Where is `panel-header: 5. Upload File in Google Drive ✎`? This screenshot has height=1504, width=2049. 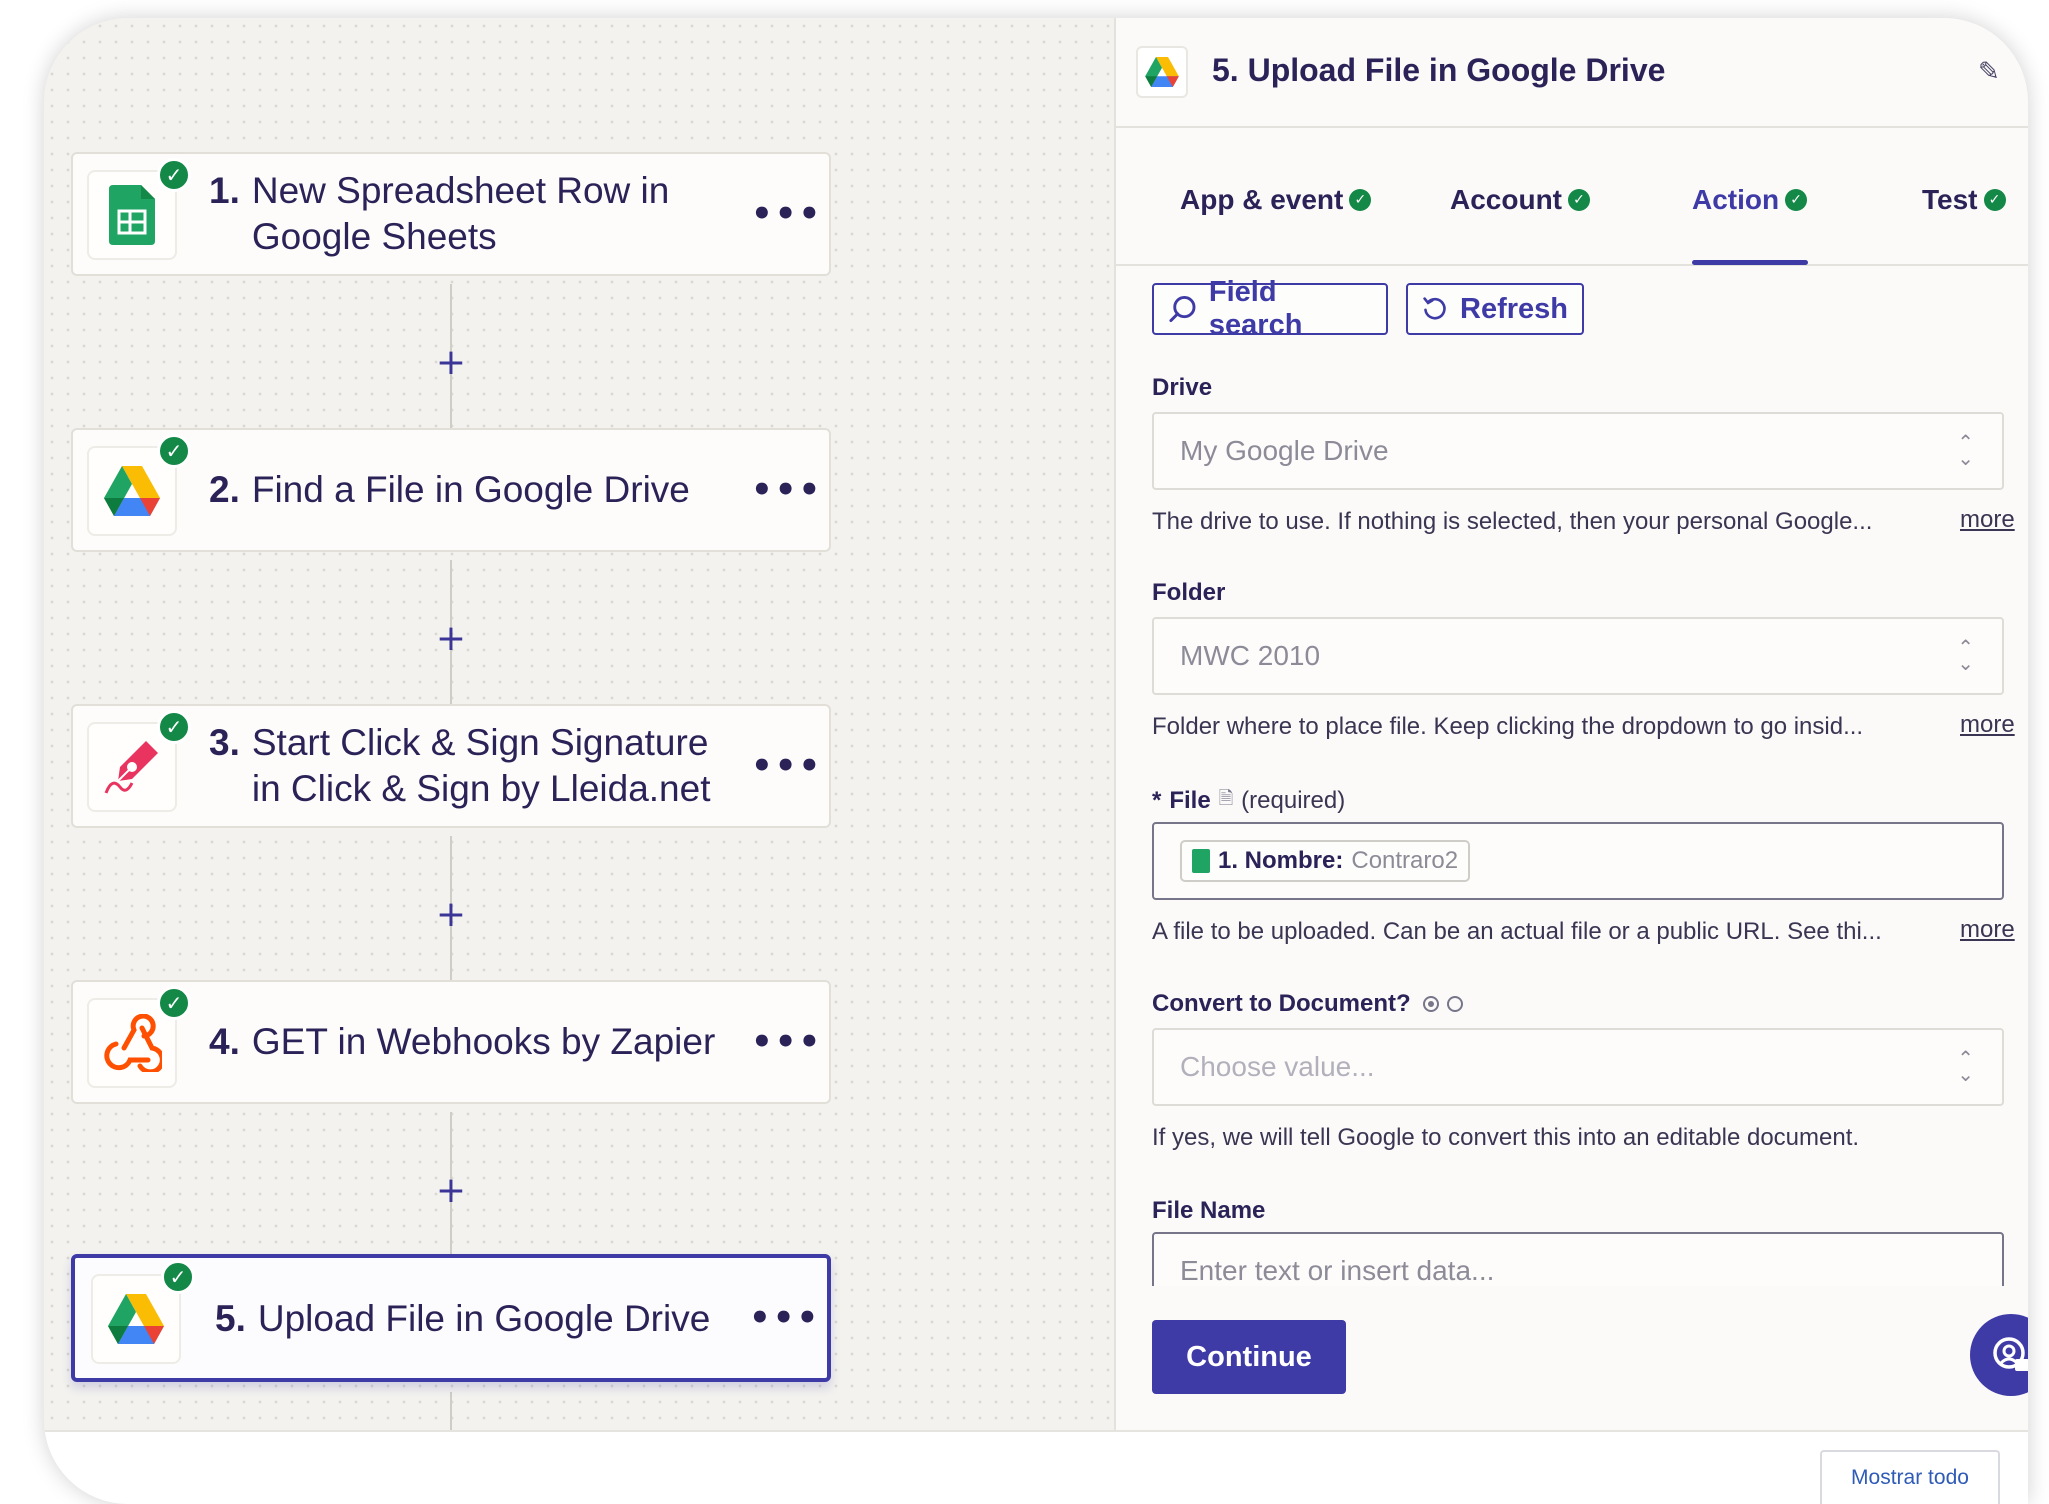
panel-header: 5. Upload File in Google Drive ✎ is located at coordinates (1572, 73).